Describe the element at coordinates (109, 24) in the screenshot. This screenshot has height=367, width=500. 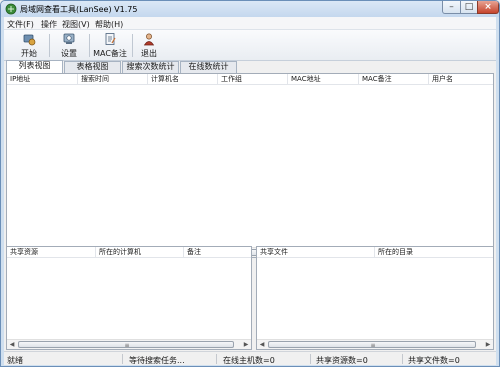
I see `menu-help: 帮助(H)` at that location.